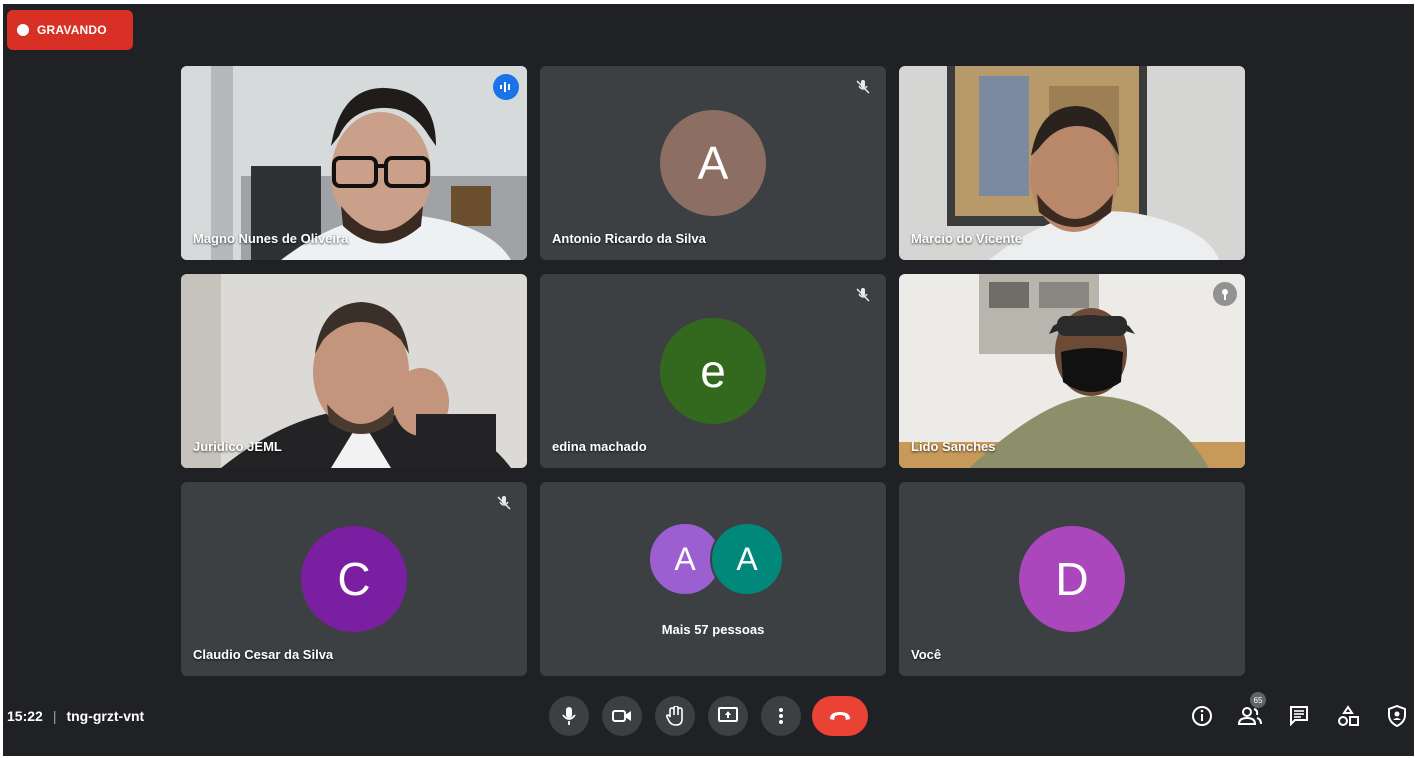  I want to click on participant-name: Antonio Ricardo da Silva, so click(629, 238).